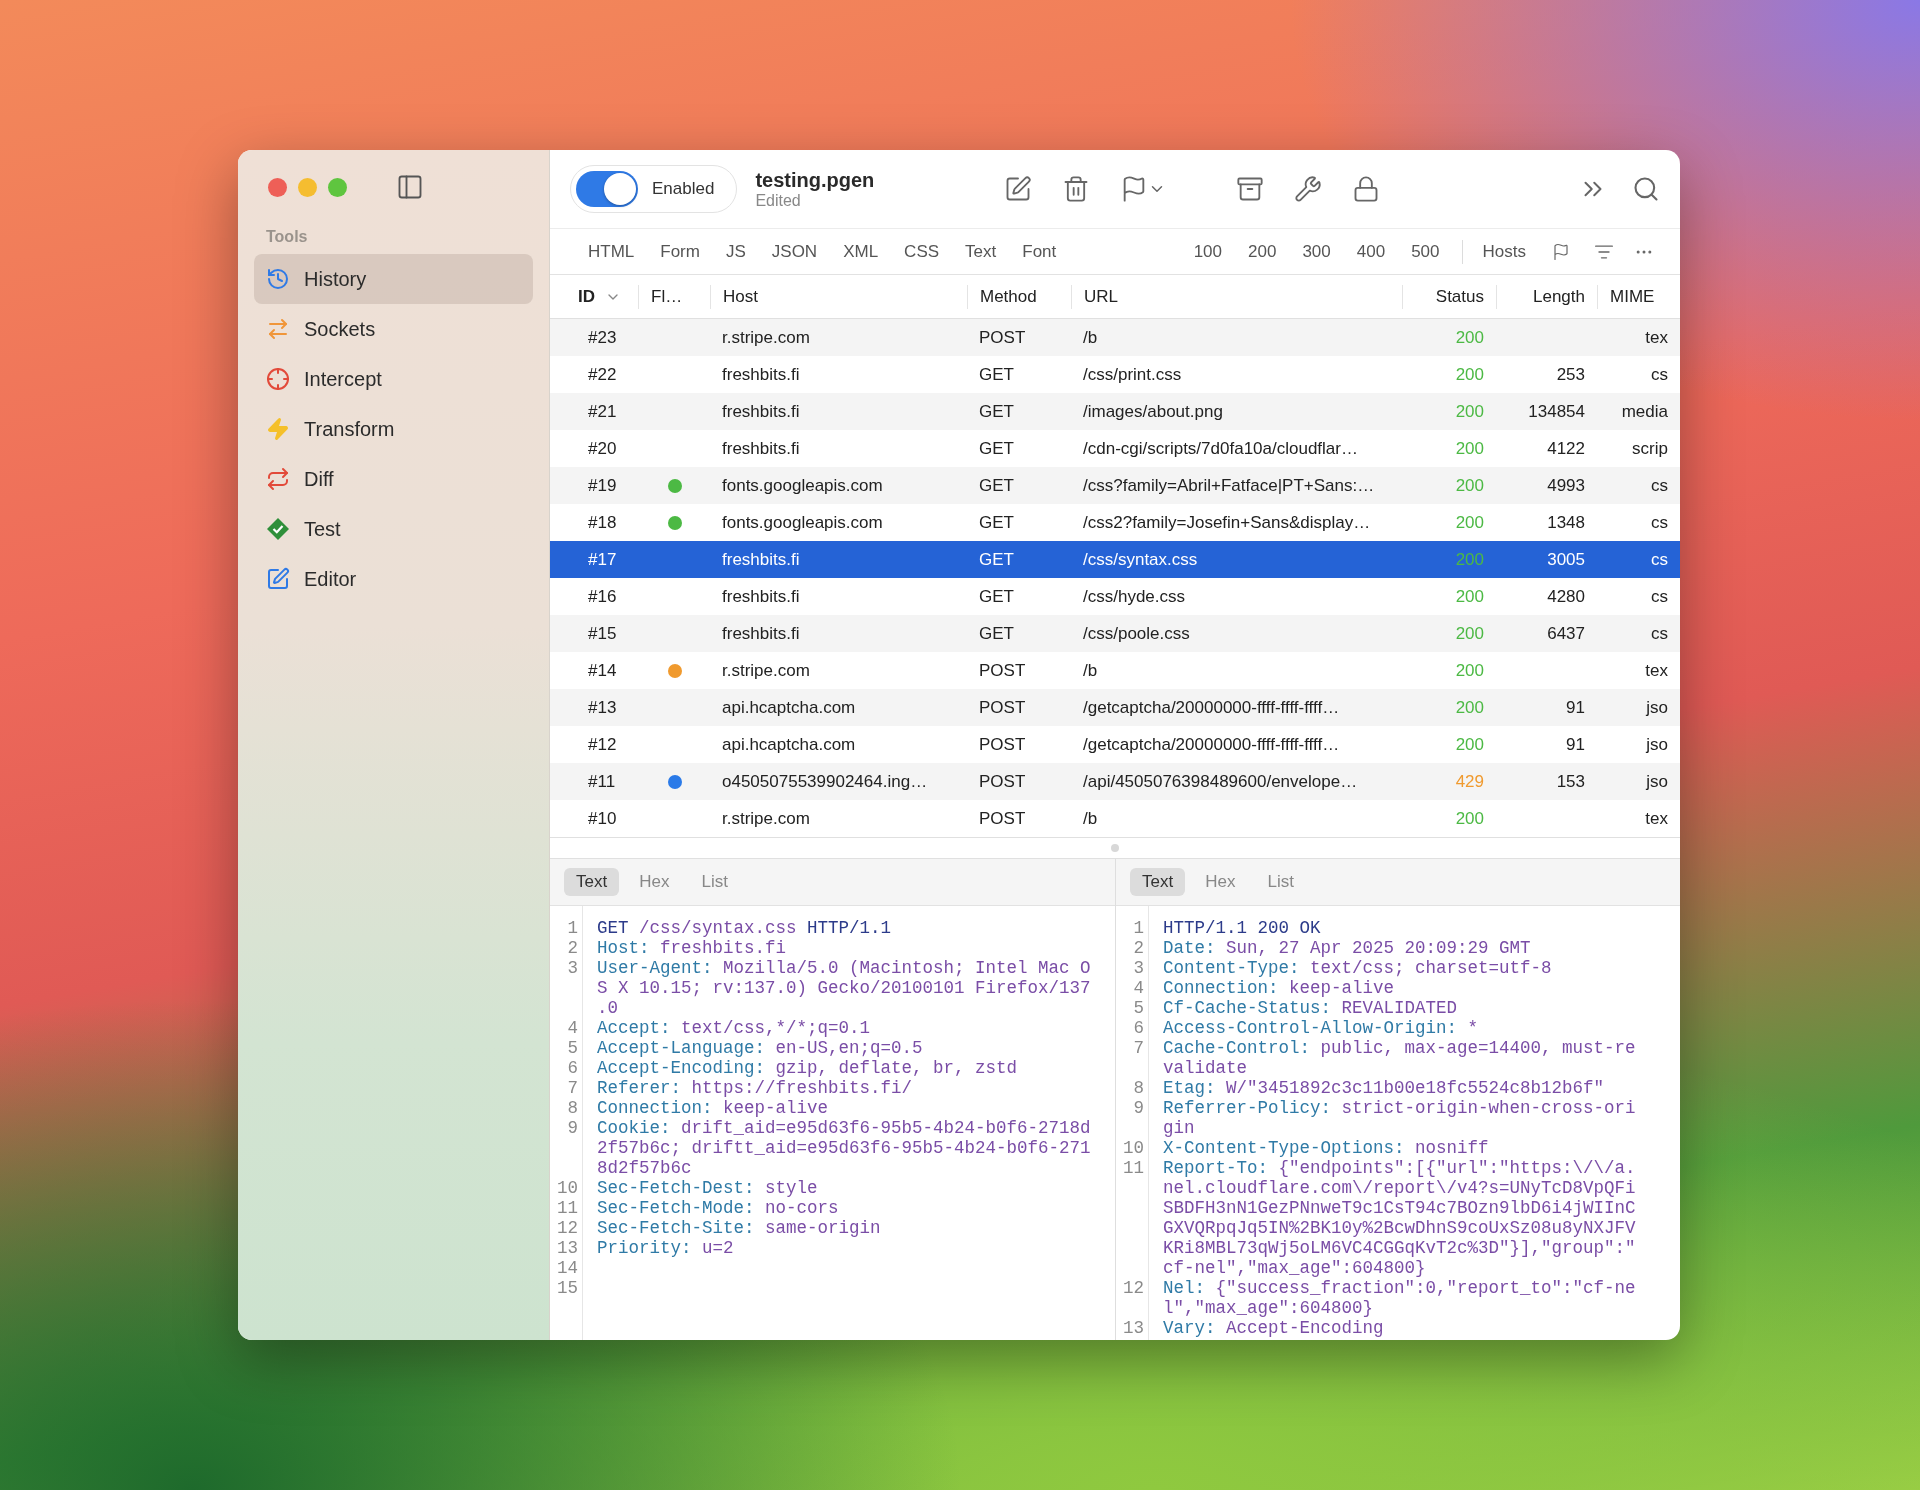 The height and width of the screenshot is (1490, 1920). What do you see at coordinates (1638, 296) in the screenshot?
I see `column-header: MIME` at bounding box center [1638, 296].